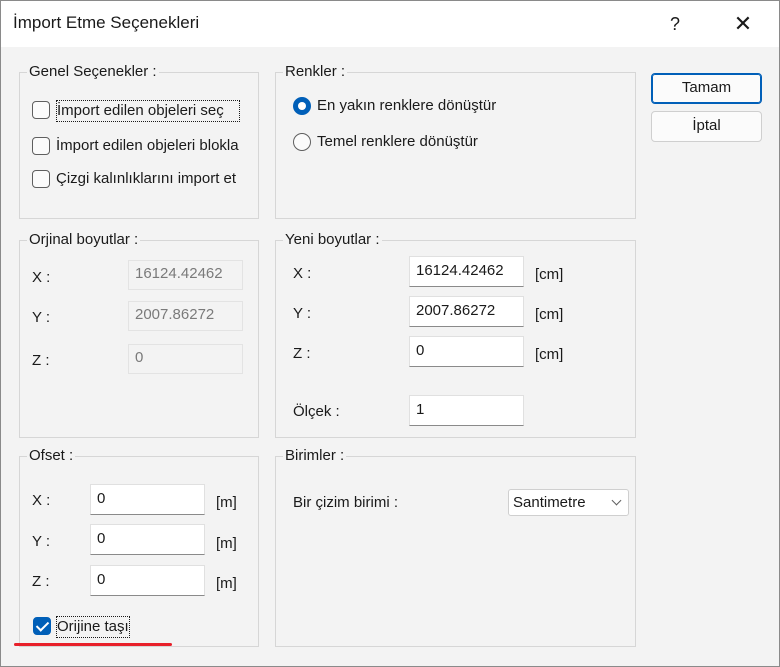 This screenshot has height=667, width=780. What do you see at coordinates (226, 502) in the screenshot?
I see `offset-x-unit: [m]` at bounding box center [226, 502].